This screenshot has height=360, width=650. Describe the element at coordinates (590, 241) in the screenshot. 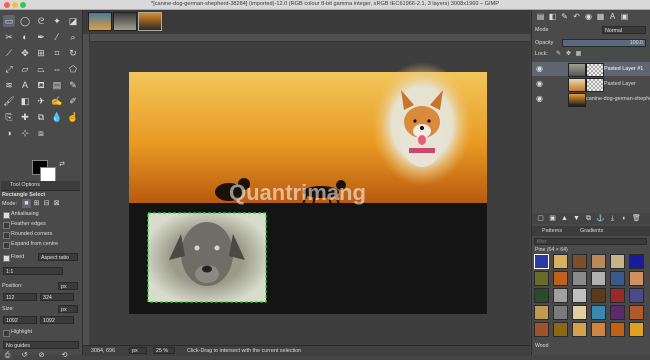

I see `pattern-filter-input` at that location.